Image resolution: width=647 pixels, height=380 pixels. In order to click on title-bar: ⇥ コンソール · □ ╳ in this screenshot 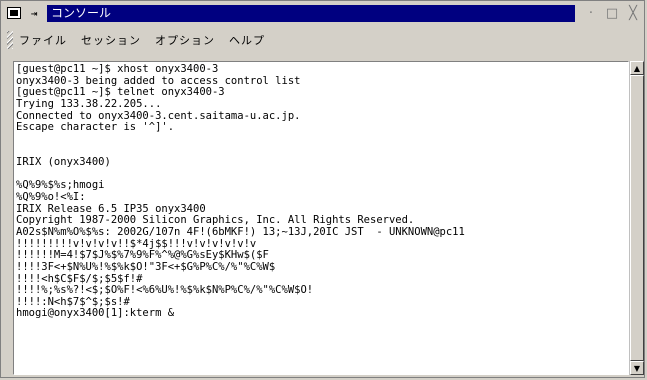, I will do `click(323, 14)`.